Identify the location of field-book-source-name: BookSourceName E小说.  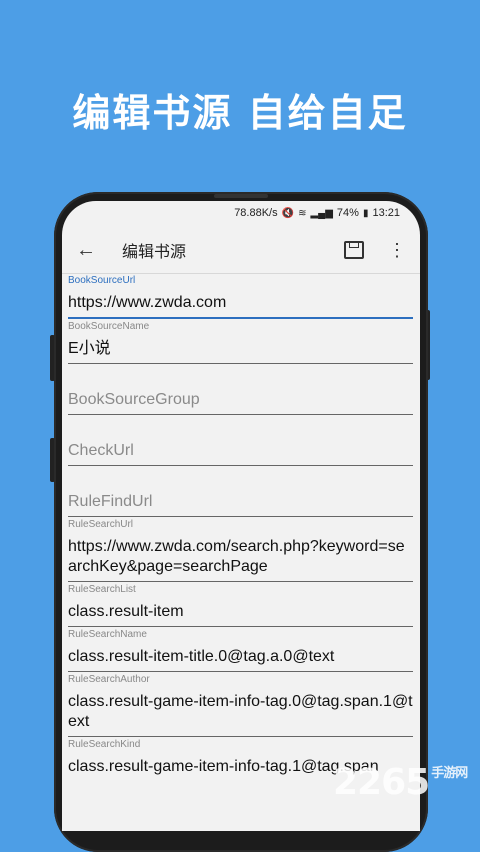
(240, 342).